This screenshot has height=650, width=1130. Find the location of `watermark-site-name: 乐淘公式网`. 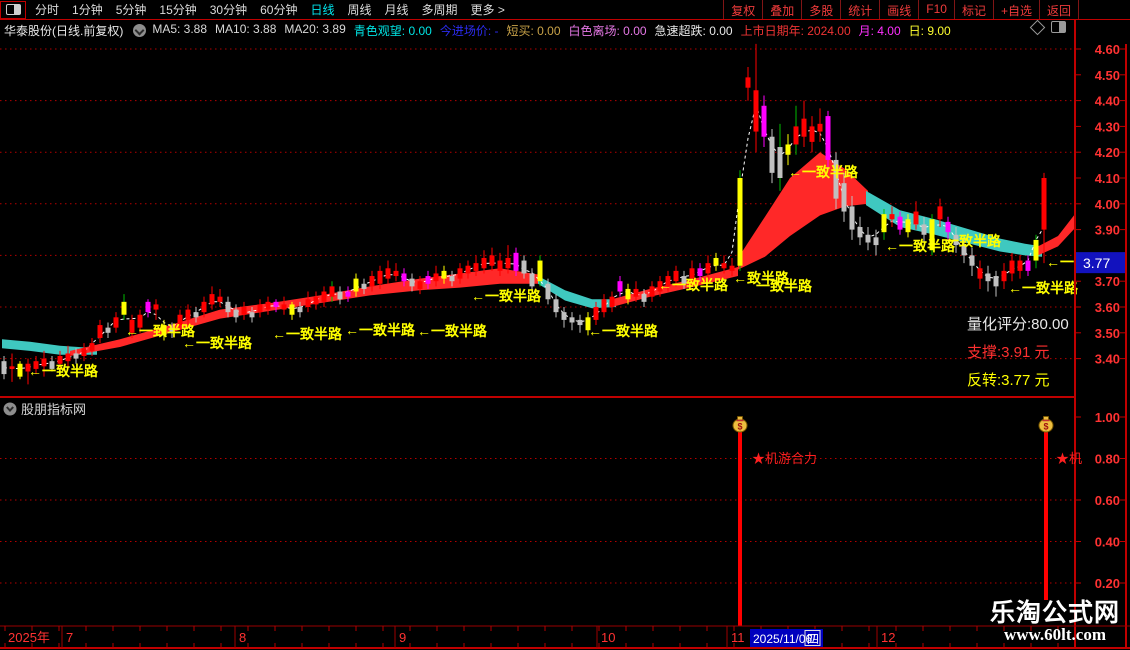

watermark-site-name: 乐淘公式网 is located at coordinates (1054, 613).